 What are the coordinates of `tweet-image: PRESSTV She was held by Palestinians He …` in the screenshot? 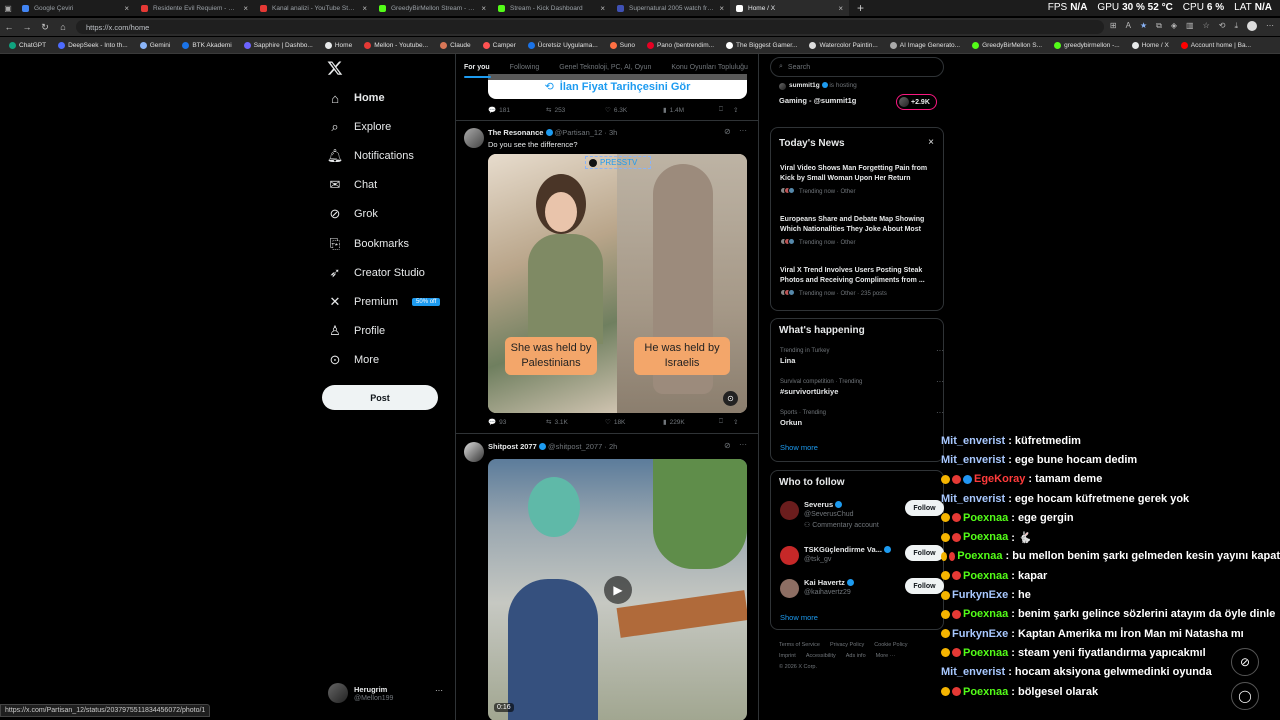 It's located at (617, 283).